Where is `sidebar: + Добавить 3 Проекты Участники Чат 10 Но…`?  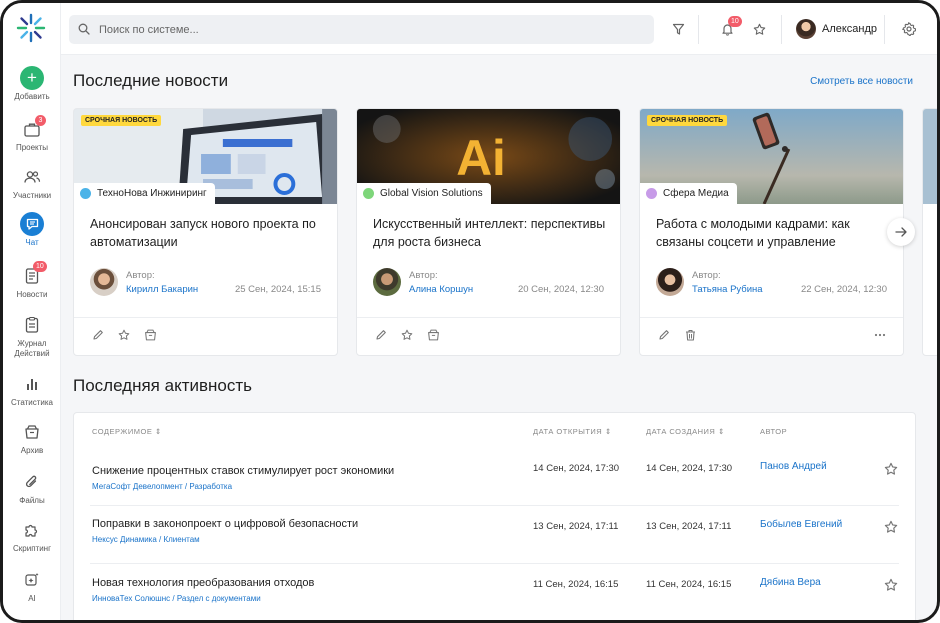 sidebar: + Добавить 3 Проекты Участники Чат 10 Но… is located at coordinates (32, 311).